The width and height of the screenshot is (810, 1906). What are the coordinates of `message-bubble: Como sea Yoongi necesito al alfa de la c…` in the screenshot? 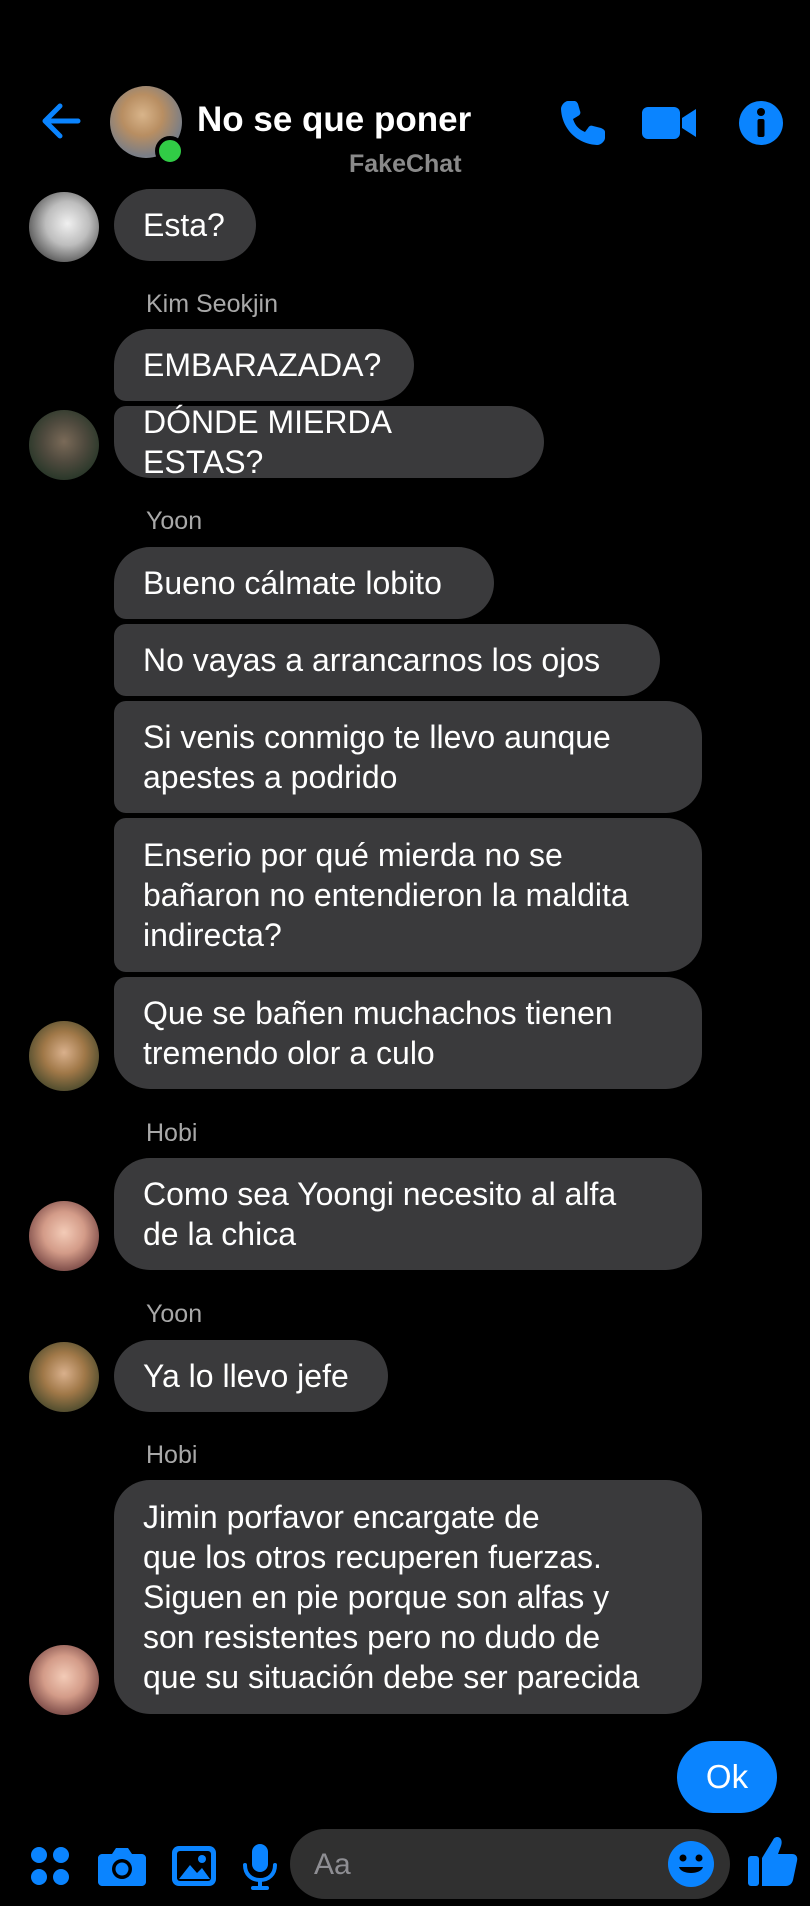 It's located at (408, 1214).